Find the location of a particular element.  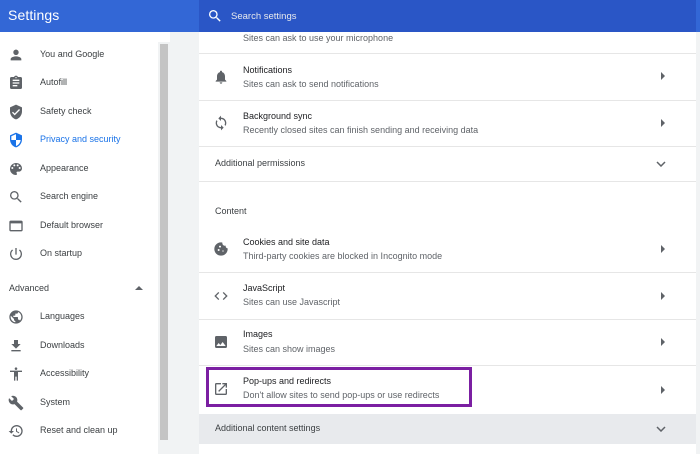

shield-check-icon is located at coordinates (16, 112).